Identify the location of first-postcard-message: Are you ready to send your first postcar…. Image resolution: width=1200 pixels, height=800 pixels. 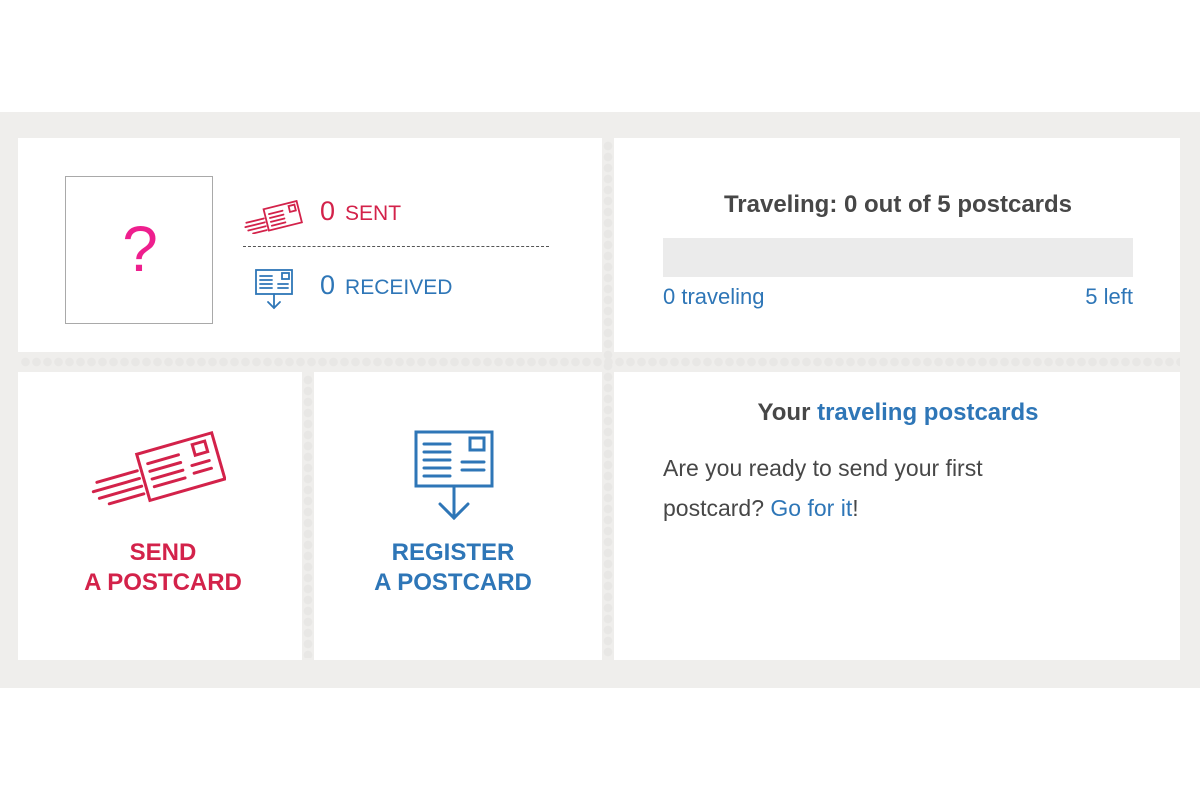
(873, 488).